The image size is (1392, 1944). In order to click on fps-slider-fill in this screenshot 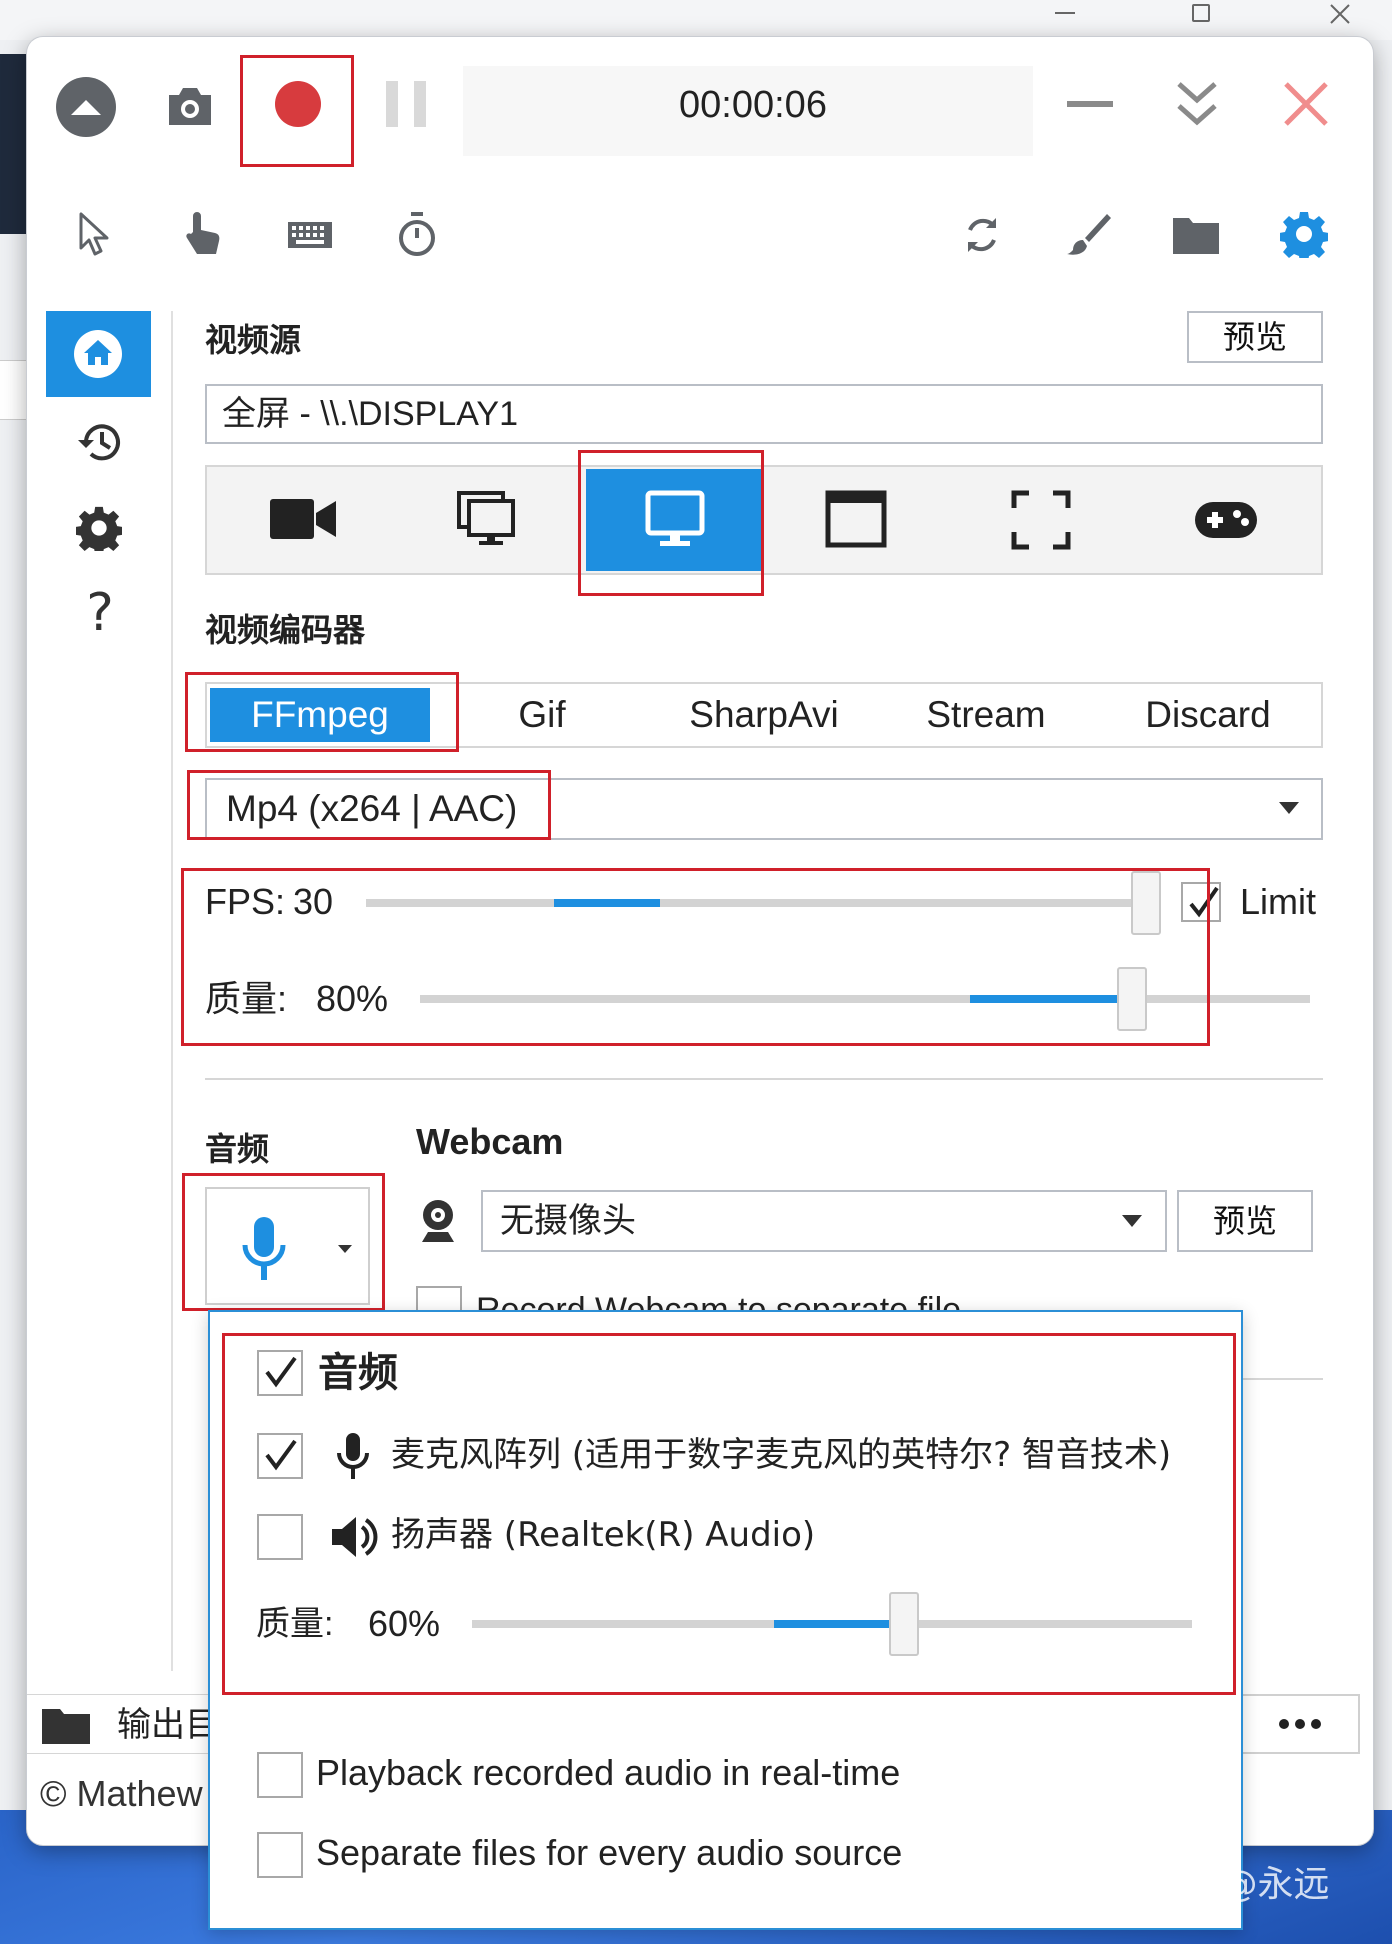, I will do `click(607, 903)`.